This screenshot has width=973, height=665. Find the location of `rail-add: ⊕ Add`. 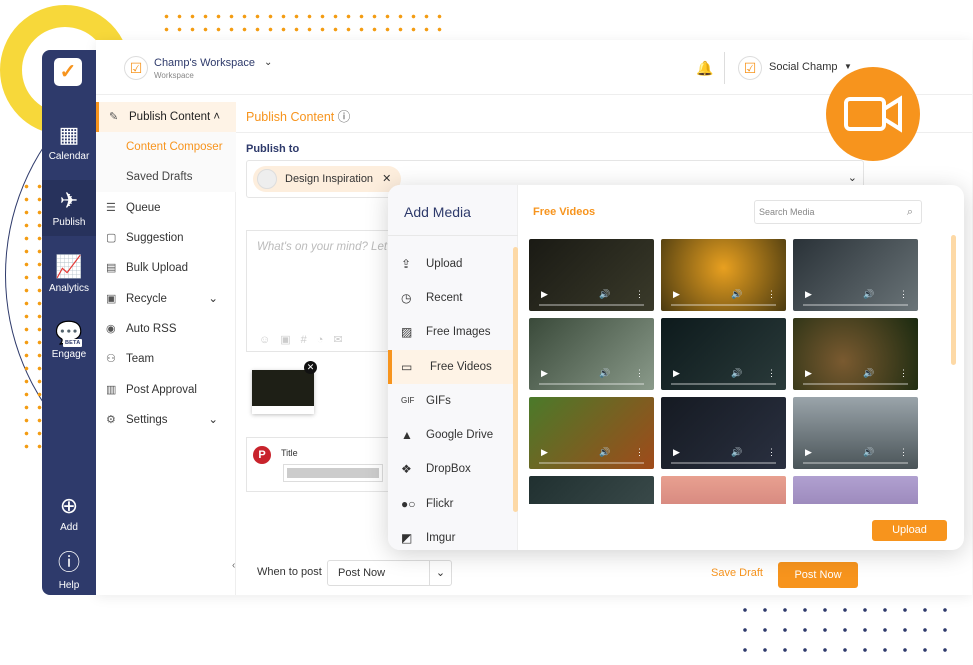

rail-add: ⊕ Add is located at coordinates (69, 513).